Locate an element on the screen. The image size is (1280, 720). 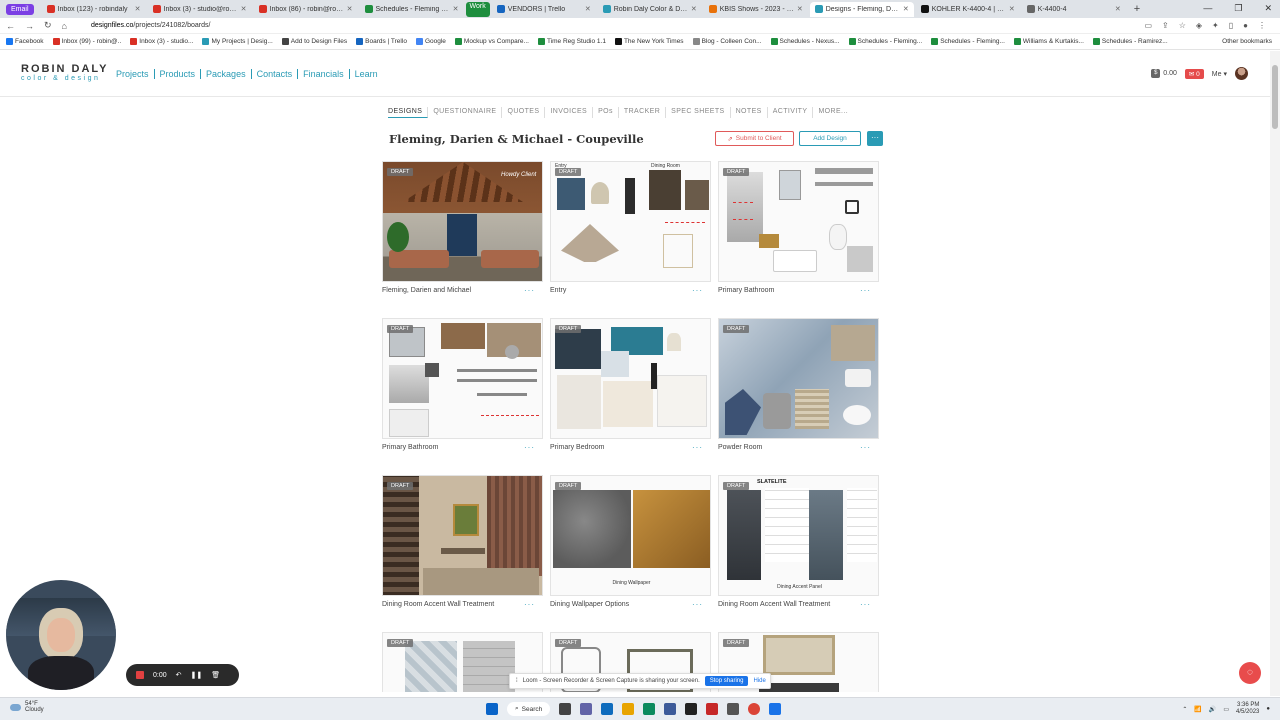
undo-icon: ↶ is located at coordinates (179, 675).